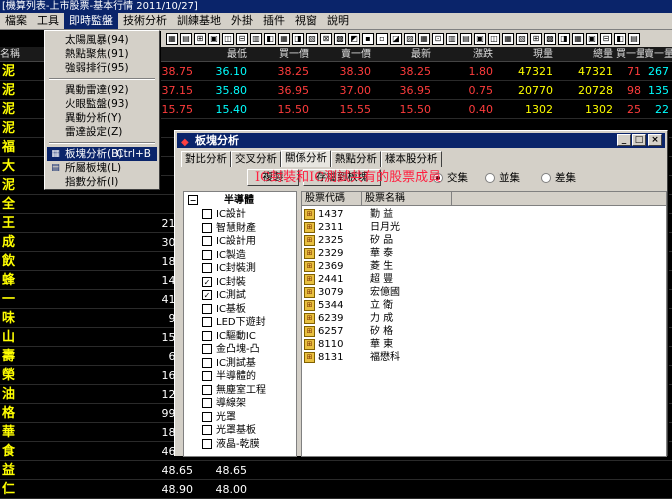 The image size is (672, 499). I want to click on toolbar-button-icon: ▫, so click(382, 38).